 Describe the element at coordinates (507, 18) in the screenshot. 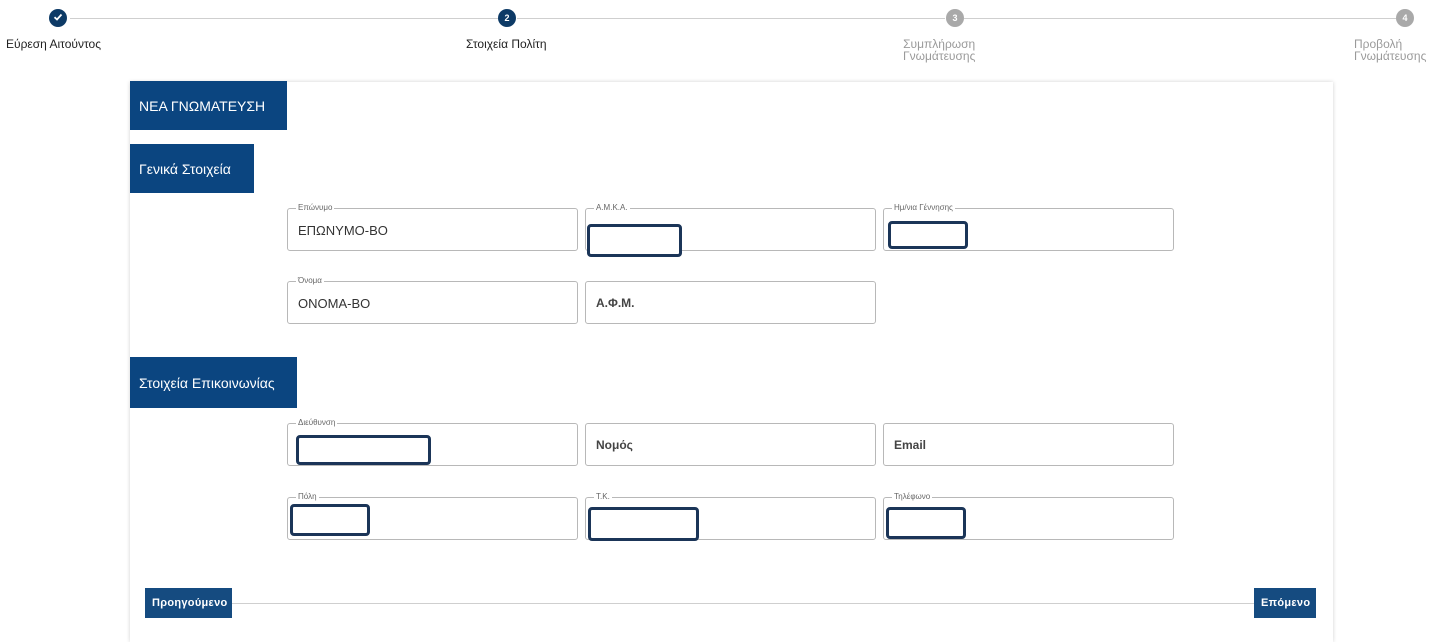

I see `step-2-number: 2` at that location.